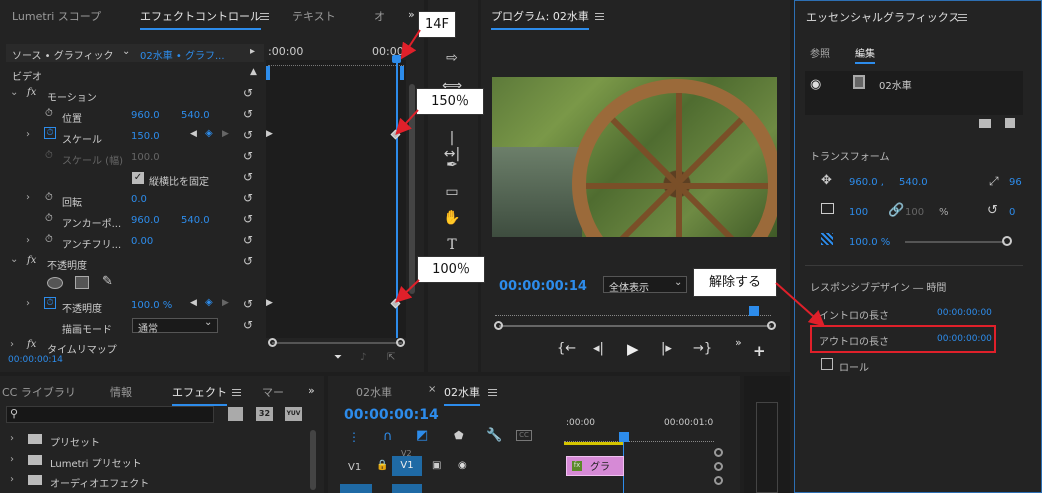  What do you see at coordinates (800, 304) in the screenshot?
I see `arrow-release` at bounding box center [800, 304].